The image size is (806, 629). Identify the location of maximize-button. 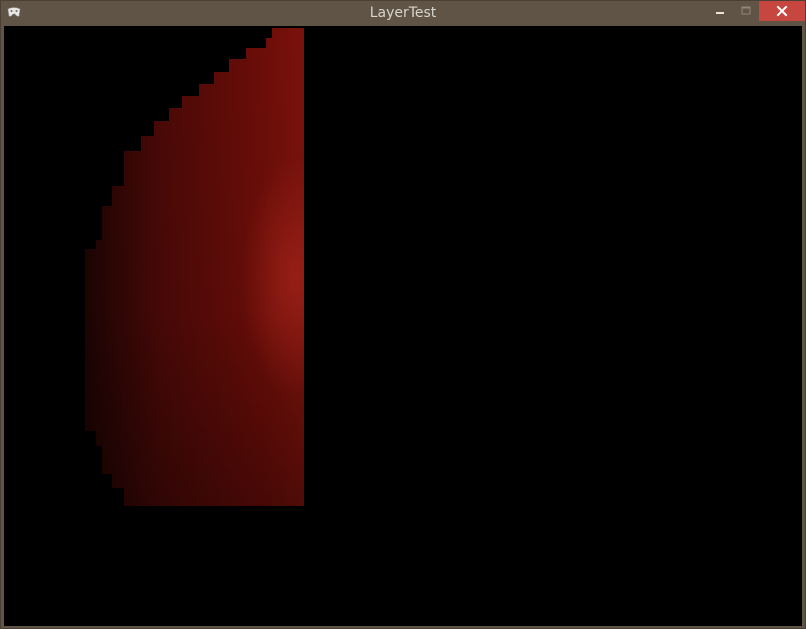
(746, 11).